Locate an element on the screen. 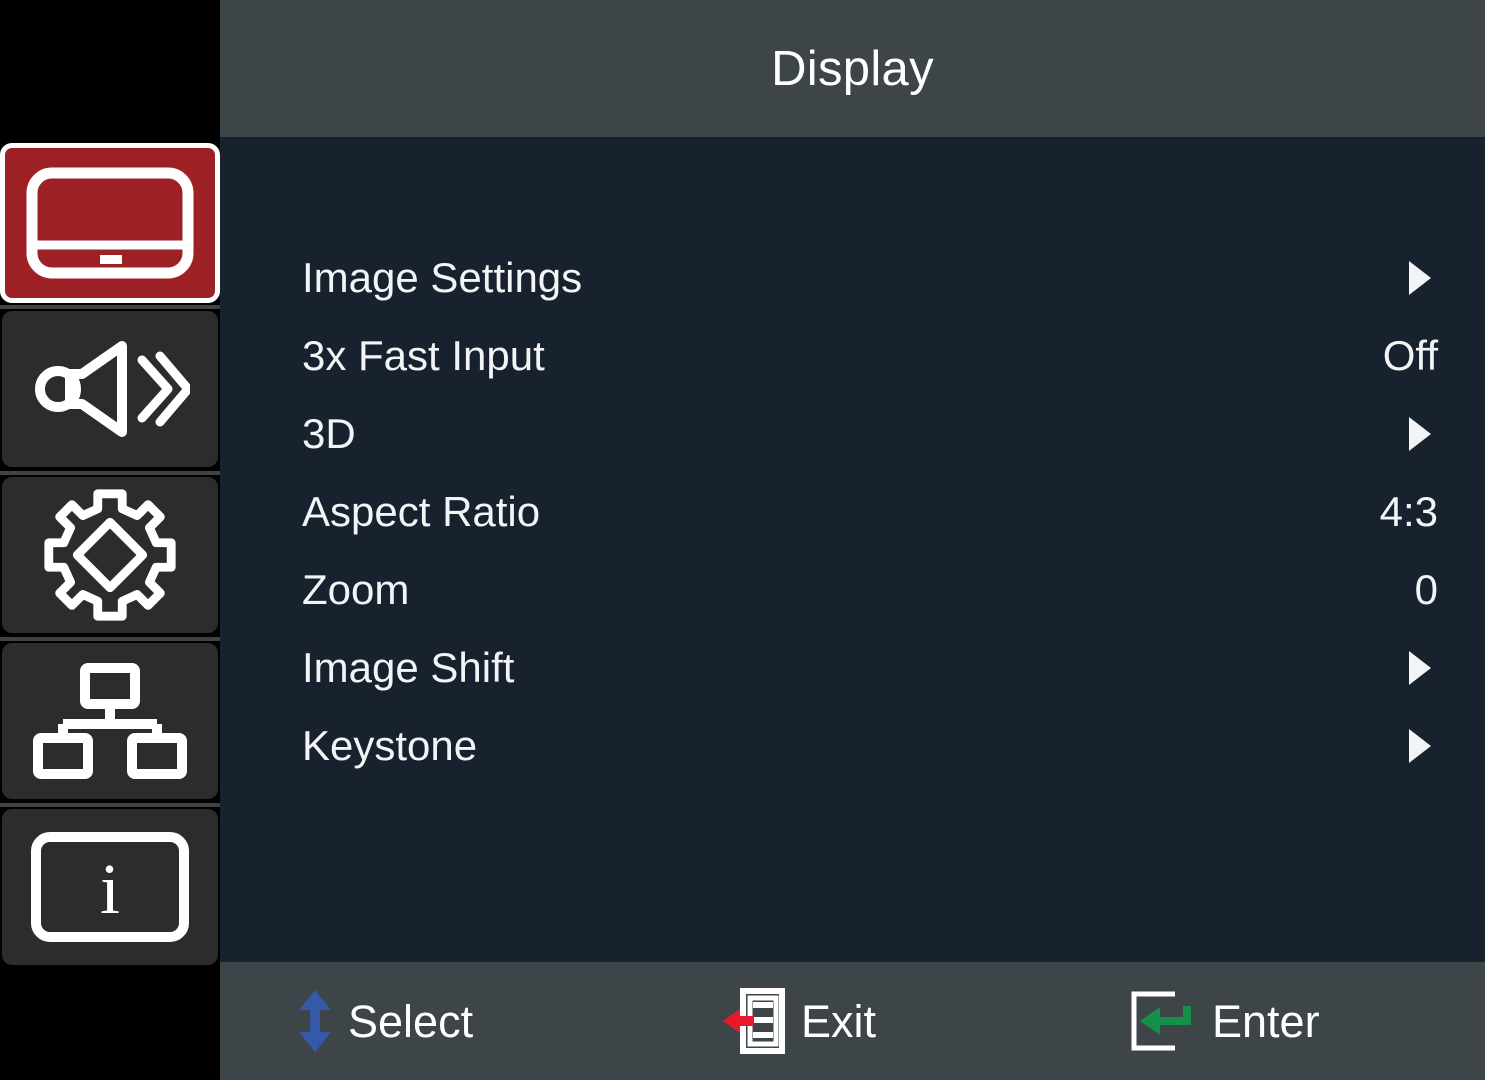 The height and width of the screenshot is (1080, 1485). exit-menu-icon is located at coordinates (754, 1021).